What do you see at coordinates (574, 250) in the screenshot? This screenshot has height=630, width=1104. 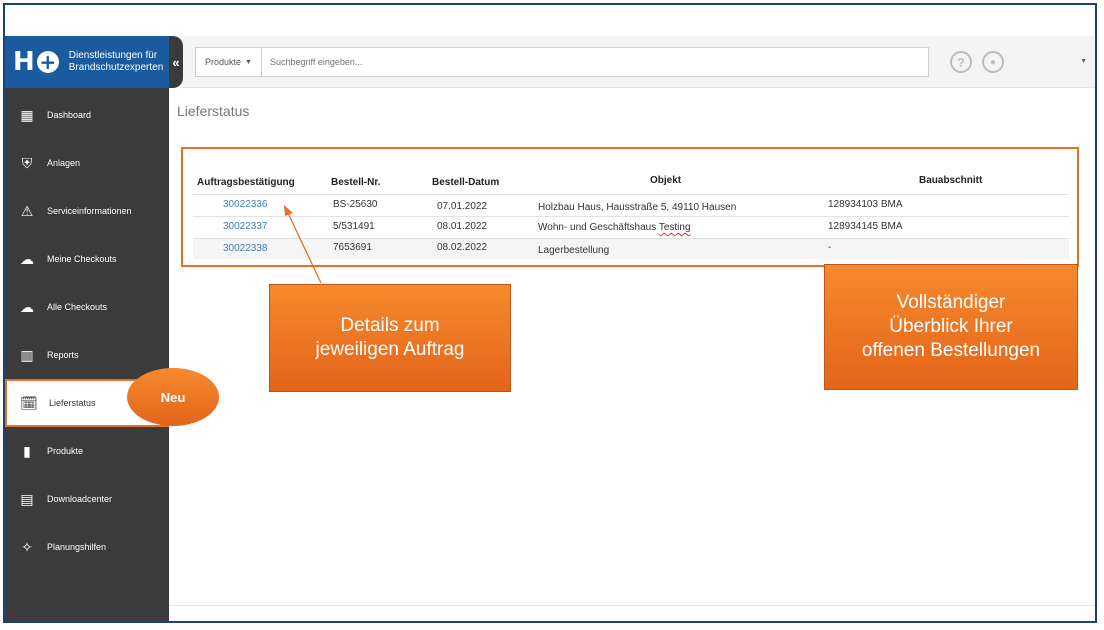 I see `order-object: Lagerbestellung` at bounding box center [574, 250].